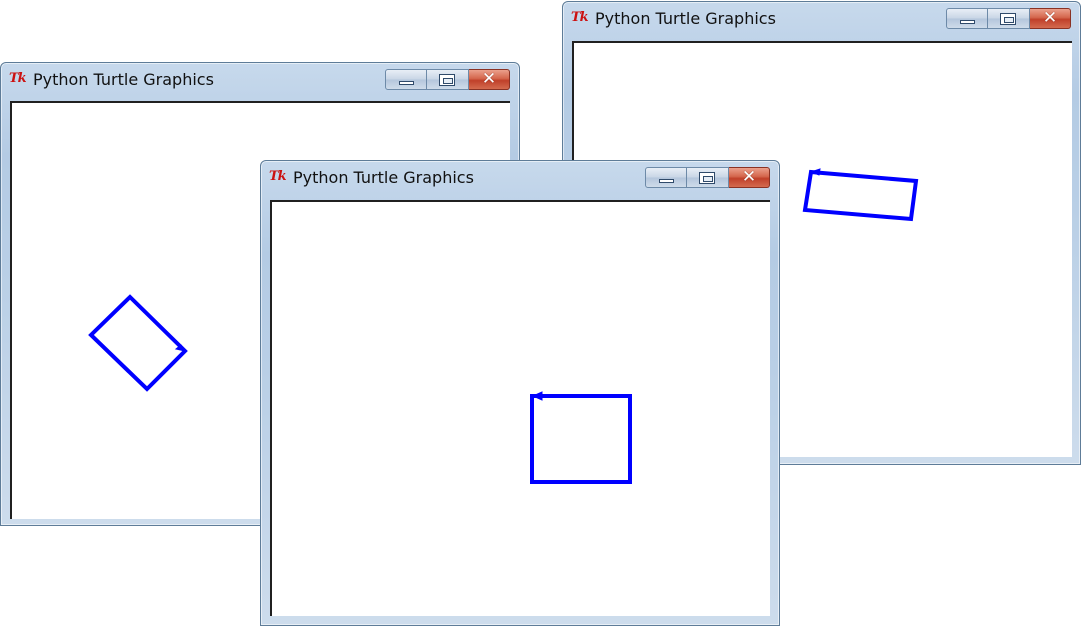 This screenshot has height=626, width=1081. Describe the element at coordinates (860, 195) in the screenshot. I see `turtle-path-tilted-rectangle` at that location.